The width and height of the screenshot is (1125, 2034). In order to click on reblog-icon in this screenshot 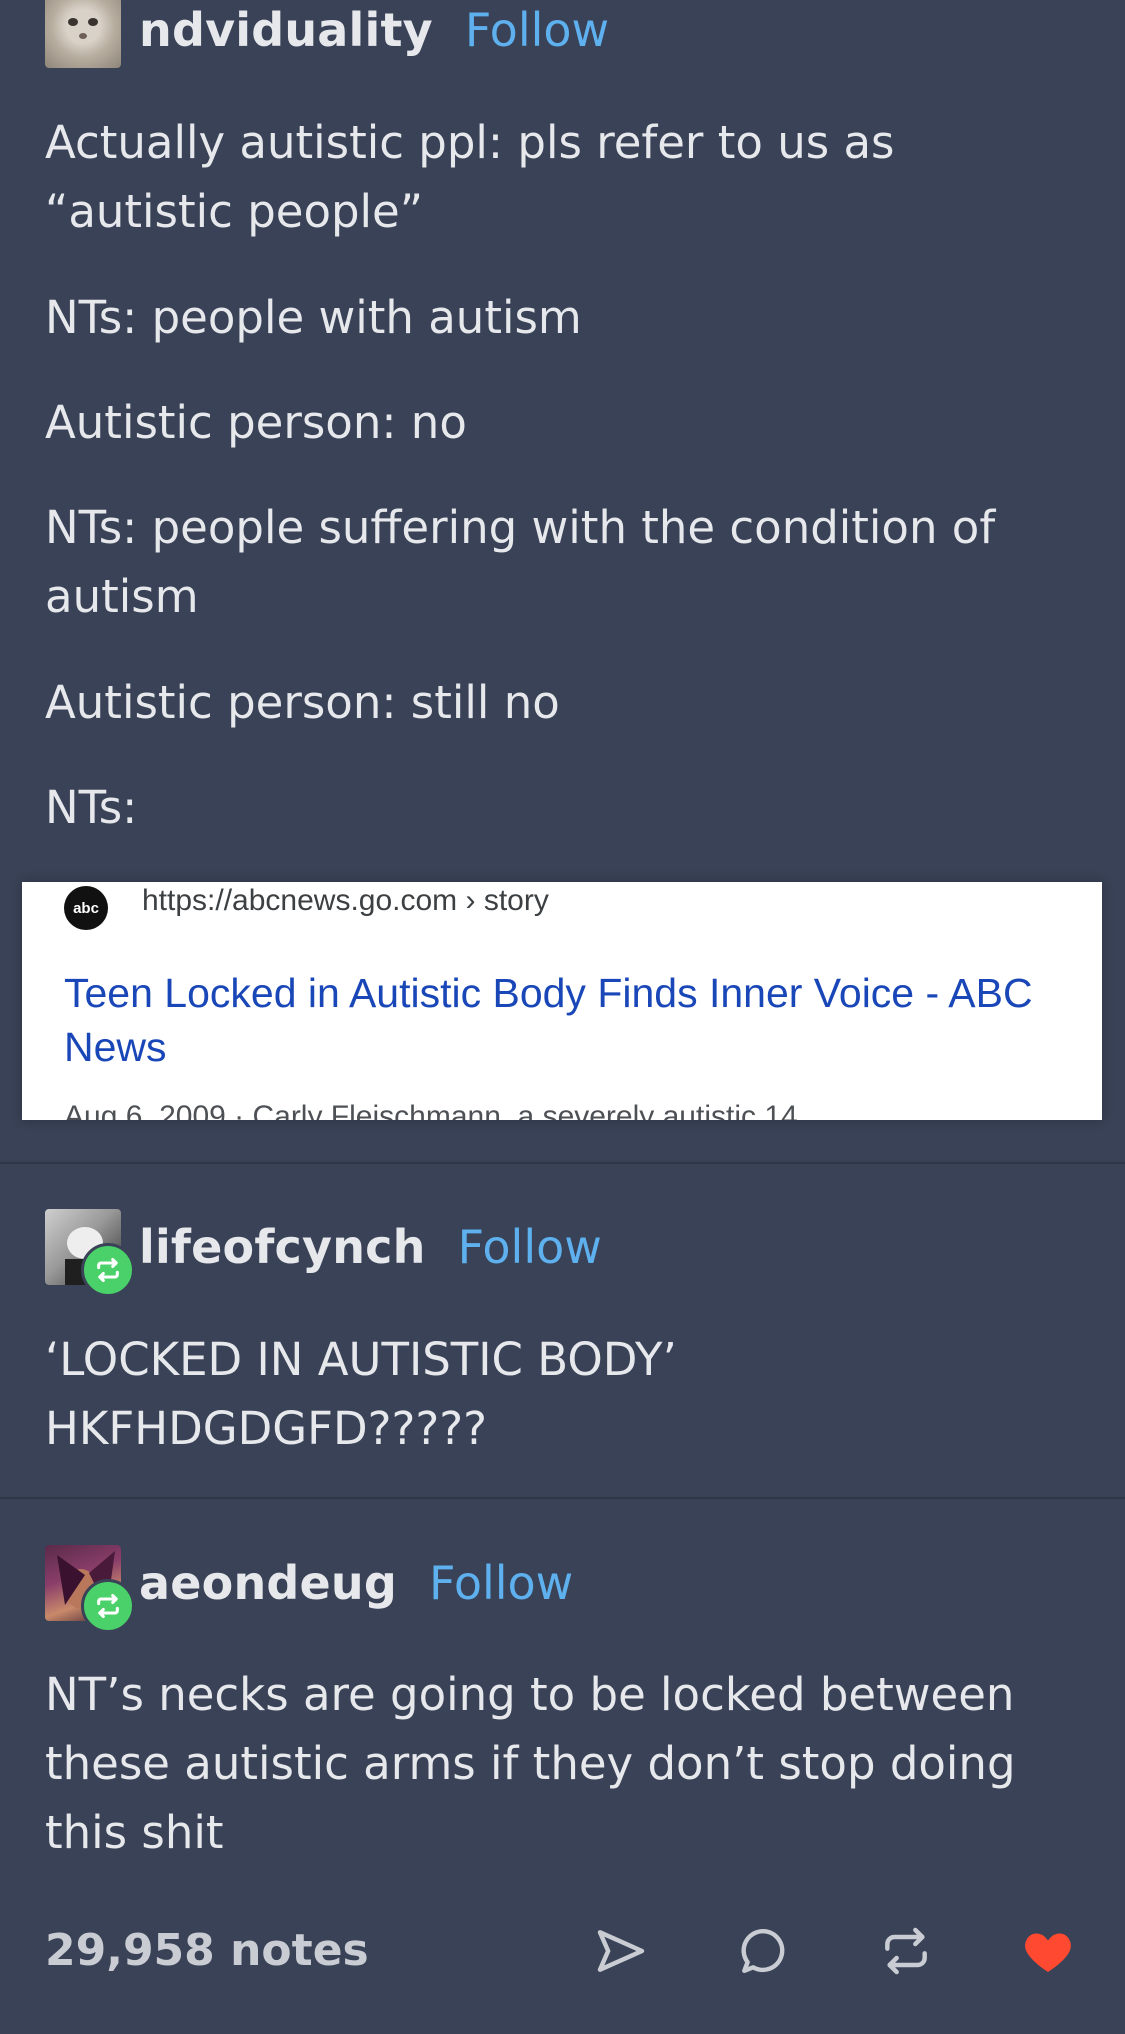, I will do `click(906, 1951)`.